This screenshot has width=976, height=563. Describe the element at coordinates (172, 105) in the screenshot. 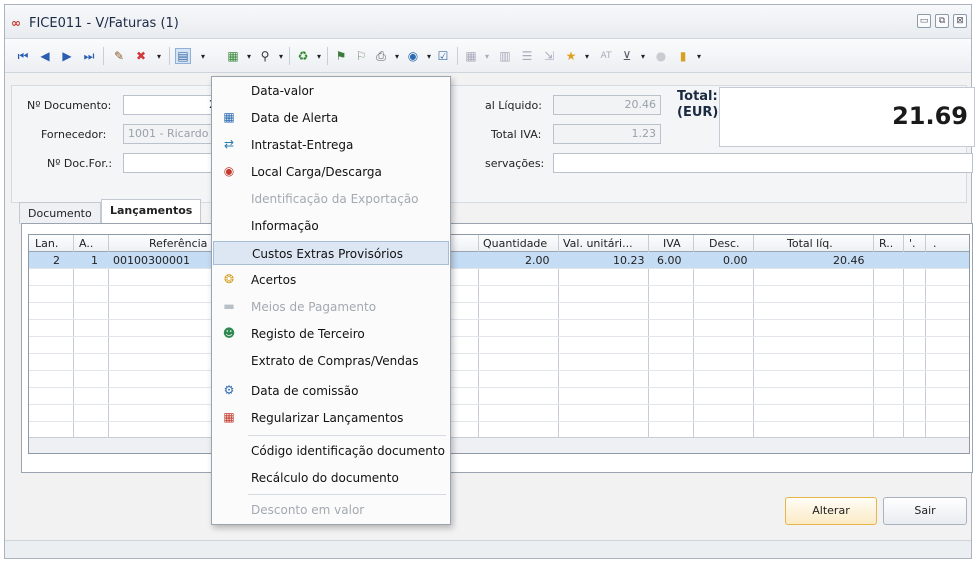

I see `doc-number-field: 2` at that location.